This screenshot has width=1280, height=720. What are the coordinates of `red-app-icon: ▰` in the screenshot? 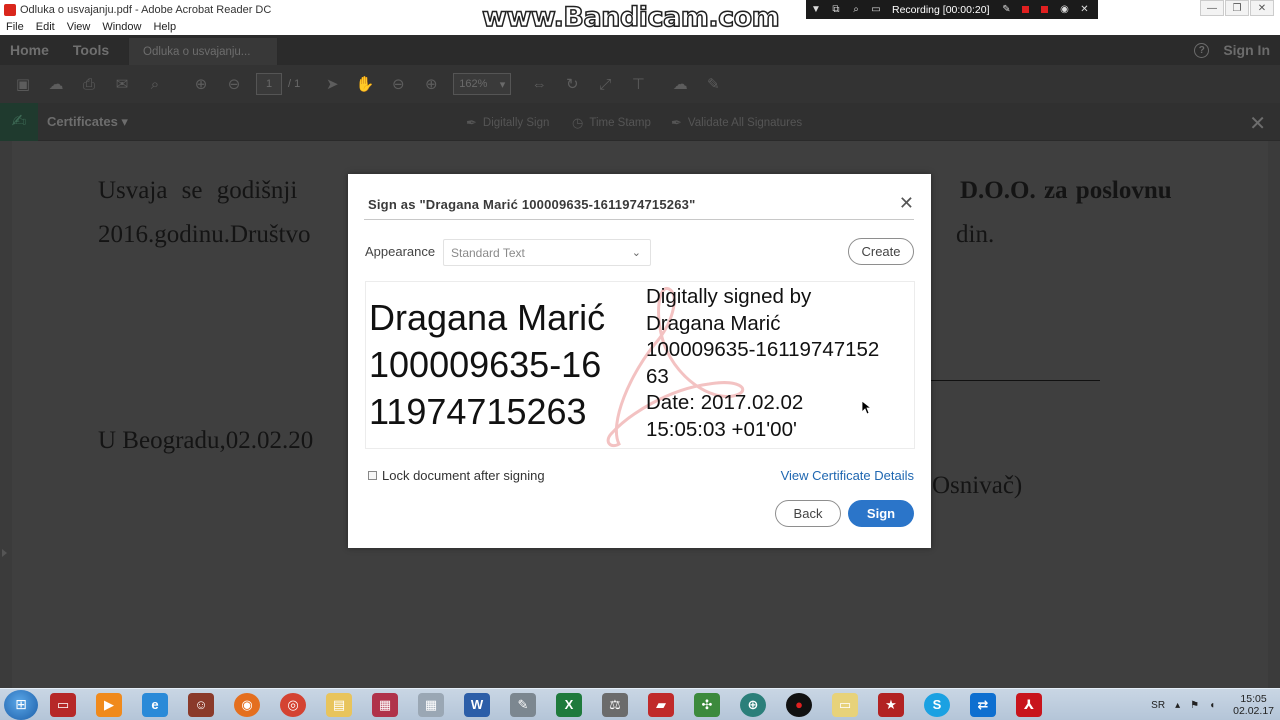 It's located at (661, 705).